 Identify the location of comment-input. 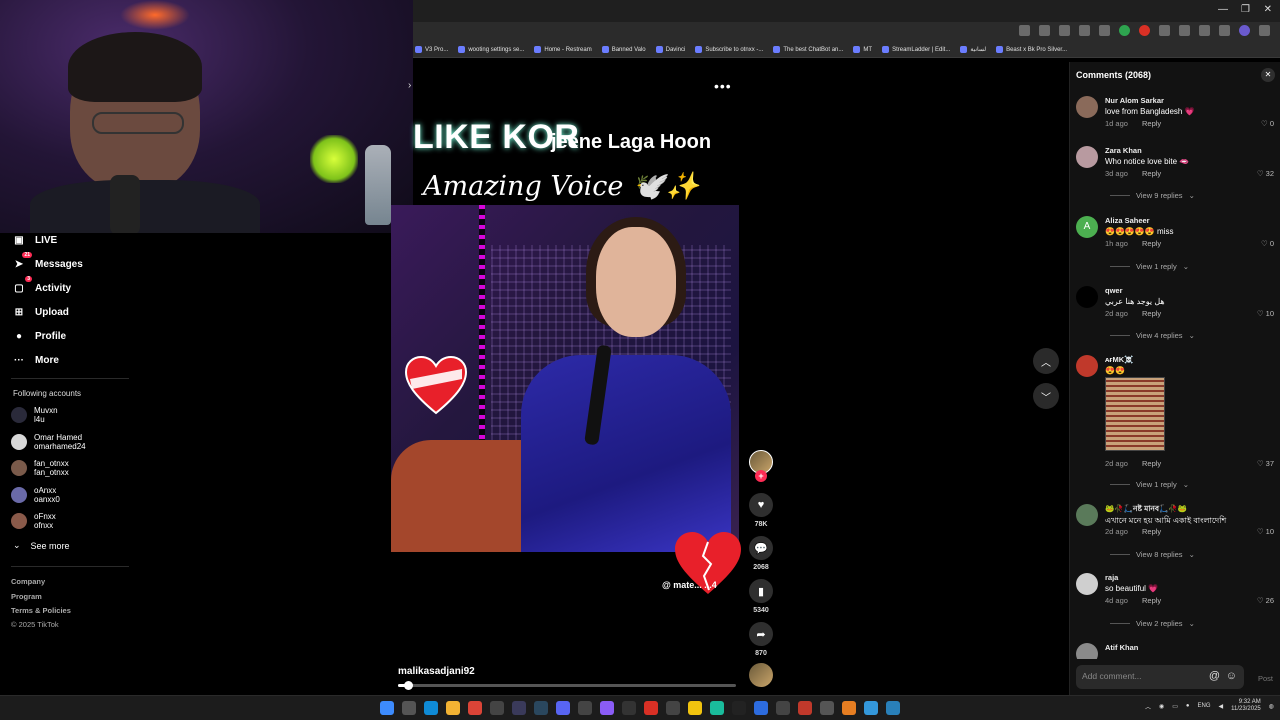
(1141, 676).